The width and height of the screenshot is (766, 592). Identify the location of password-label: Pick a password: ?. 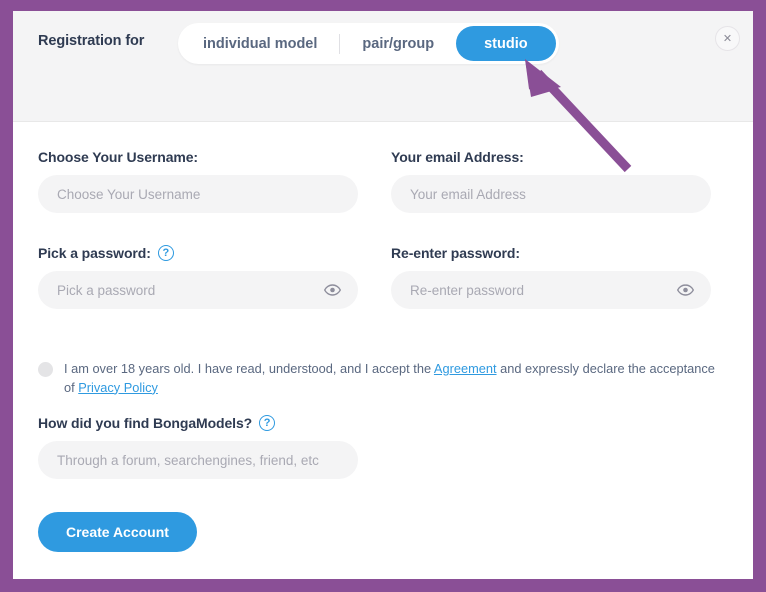
(198, 253).